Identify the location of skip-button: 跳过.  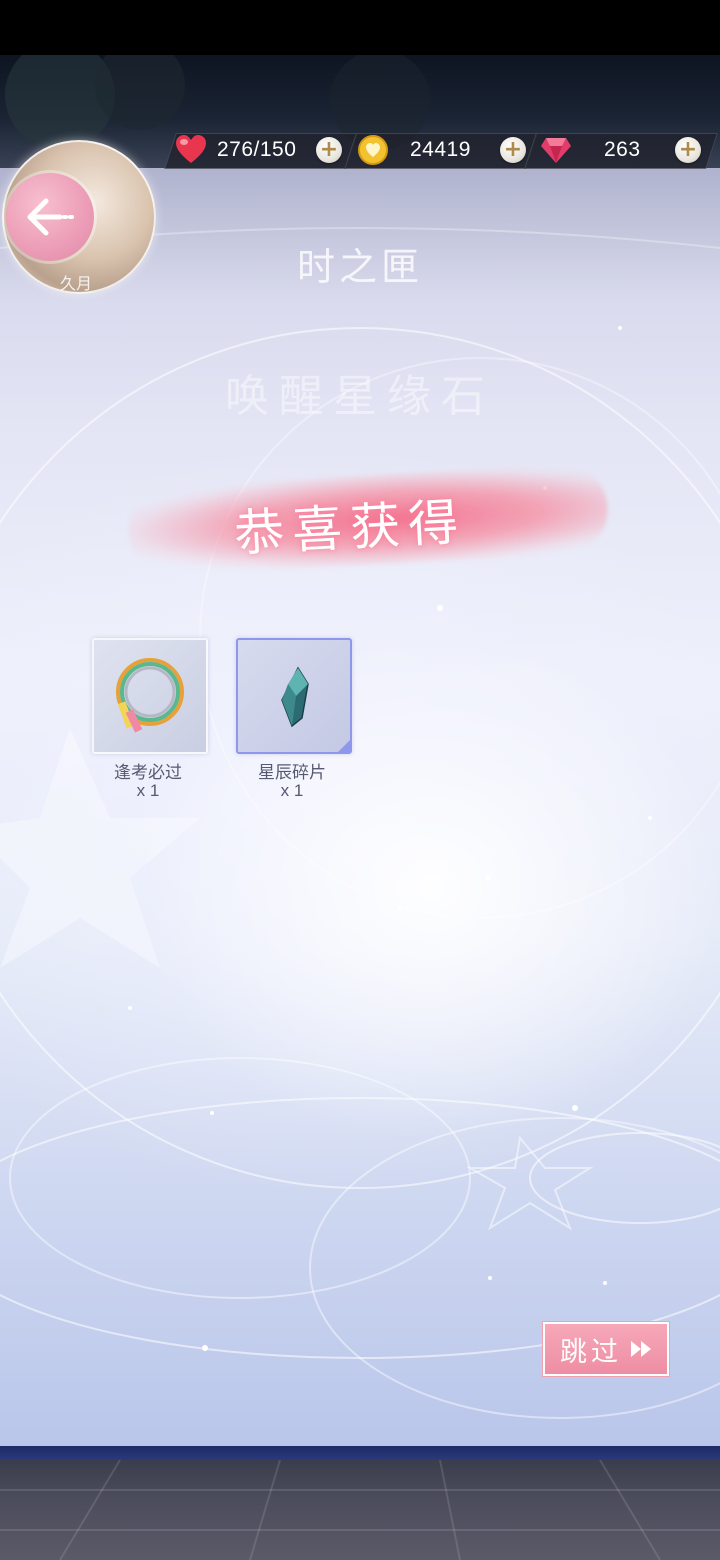
(606, 1349).